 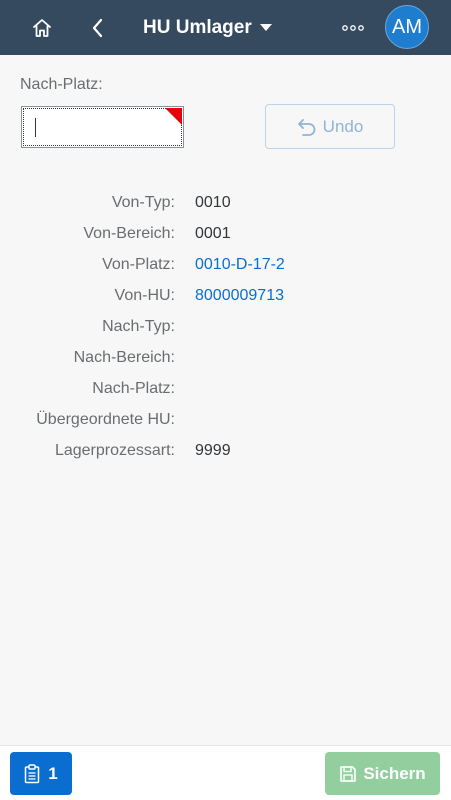 I want to click on more-button, so click(x=353, y=27).